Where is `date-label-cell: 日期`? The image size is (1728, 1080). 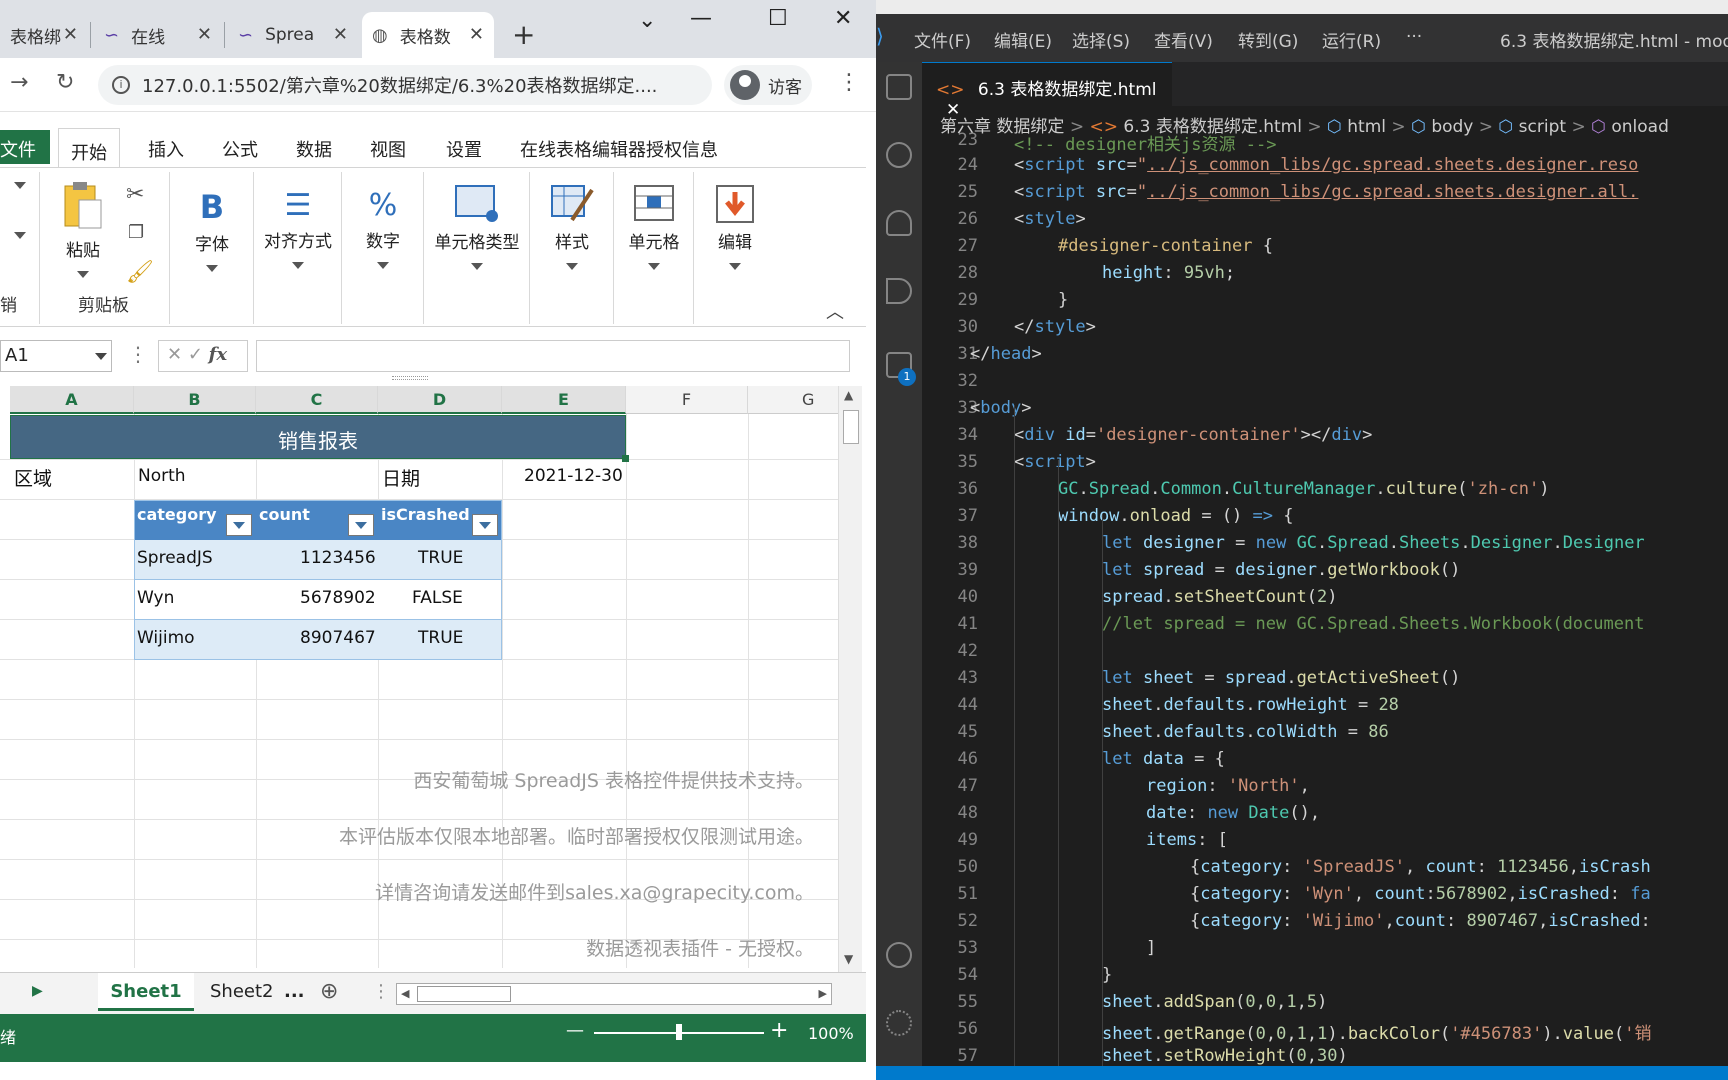
date-label-cell: 日期 is located at coordinates (401, 477).